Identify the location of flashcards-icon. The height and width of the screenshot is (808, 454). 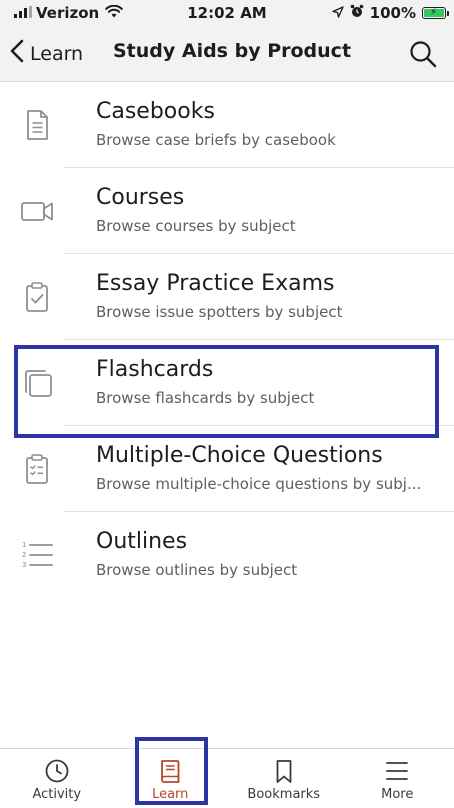
(37, 383).